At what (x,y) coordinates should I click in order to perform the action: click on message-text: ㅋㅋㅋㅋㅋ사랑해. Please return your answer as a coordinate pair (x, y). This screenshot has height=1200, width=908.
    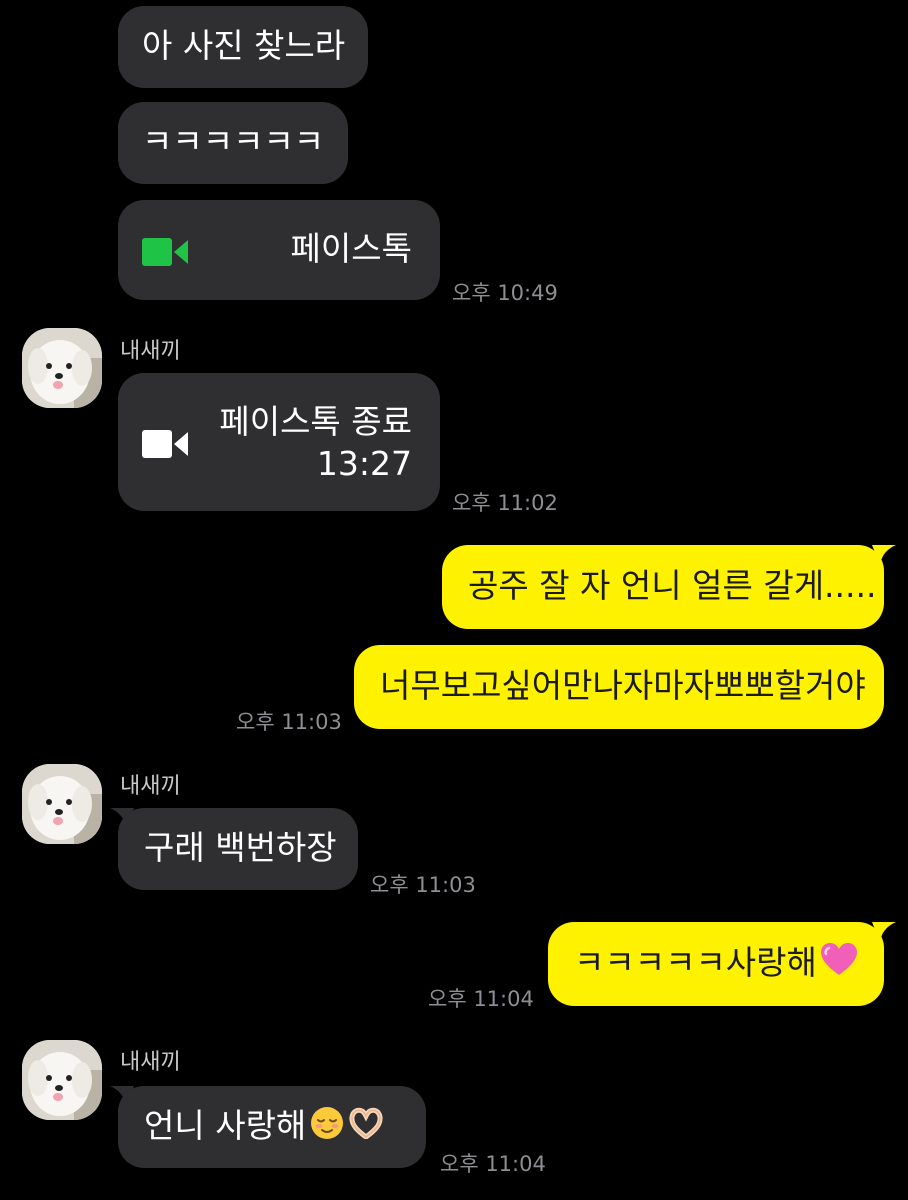
    Looking at the image, I should click on (695, 962).